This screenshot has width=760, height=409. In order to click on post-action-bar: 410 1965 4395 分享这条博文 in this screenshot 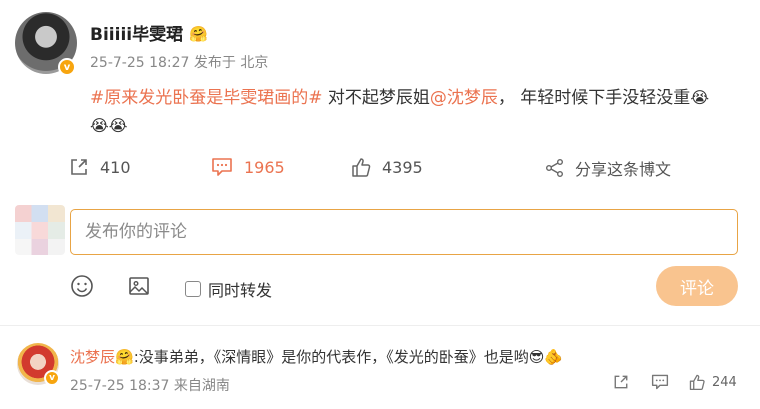, I will do `click(380, 172)`.